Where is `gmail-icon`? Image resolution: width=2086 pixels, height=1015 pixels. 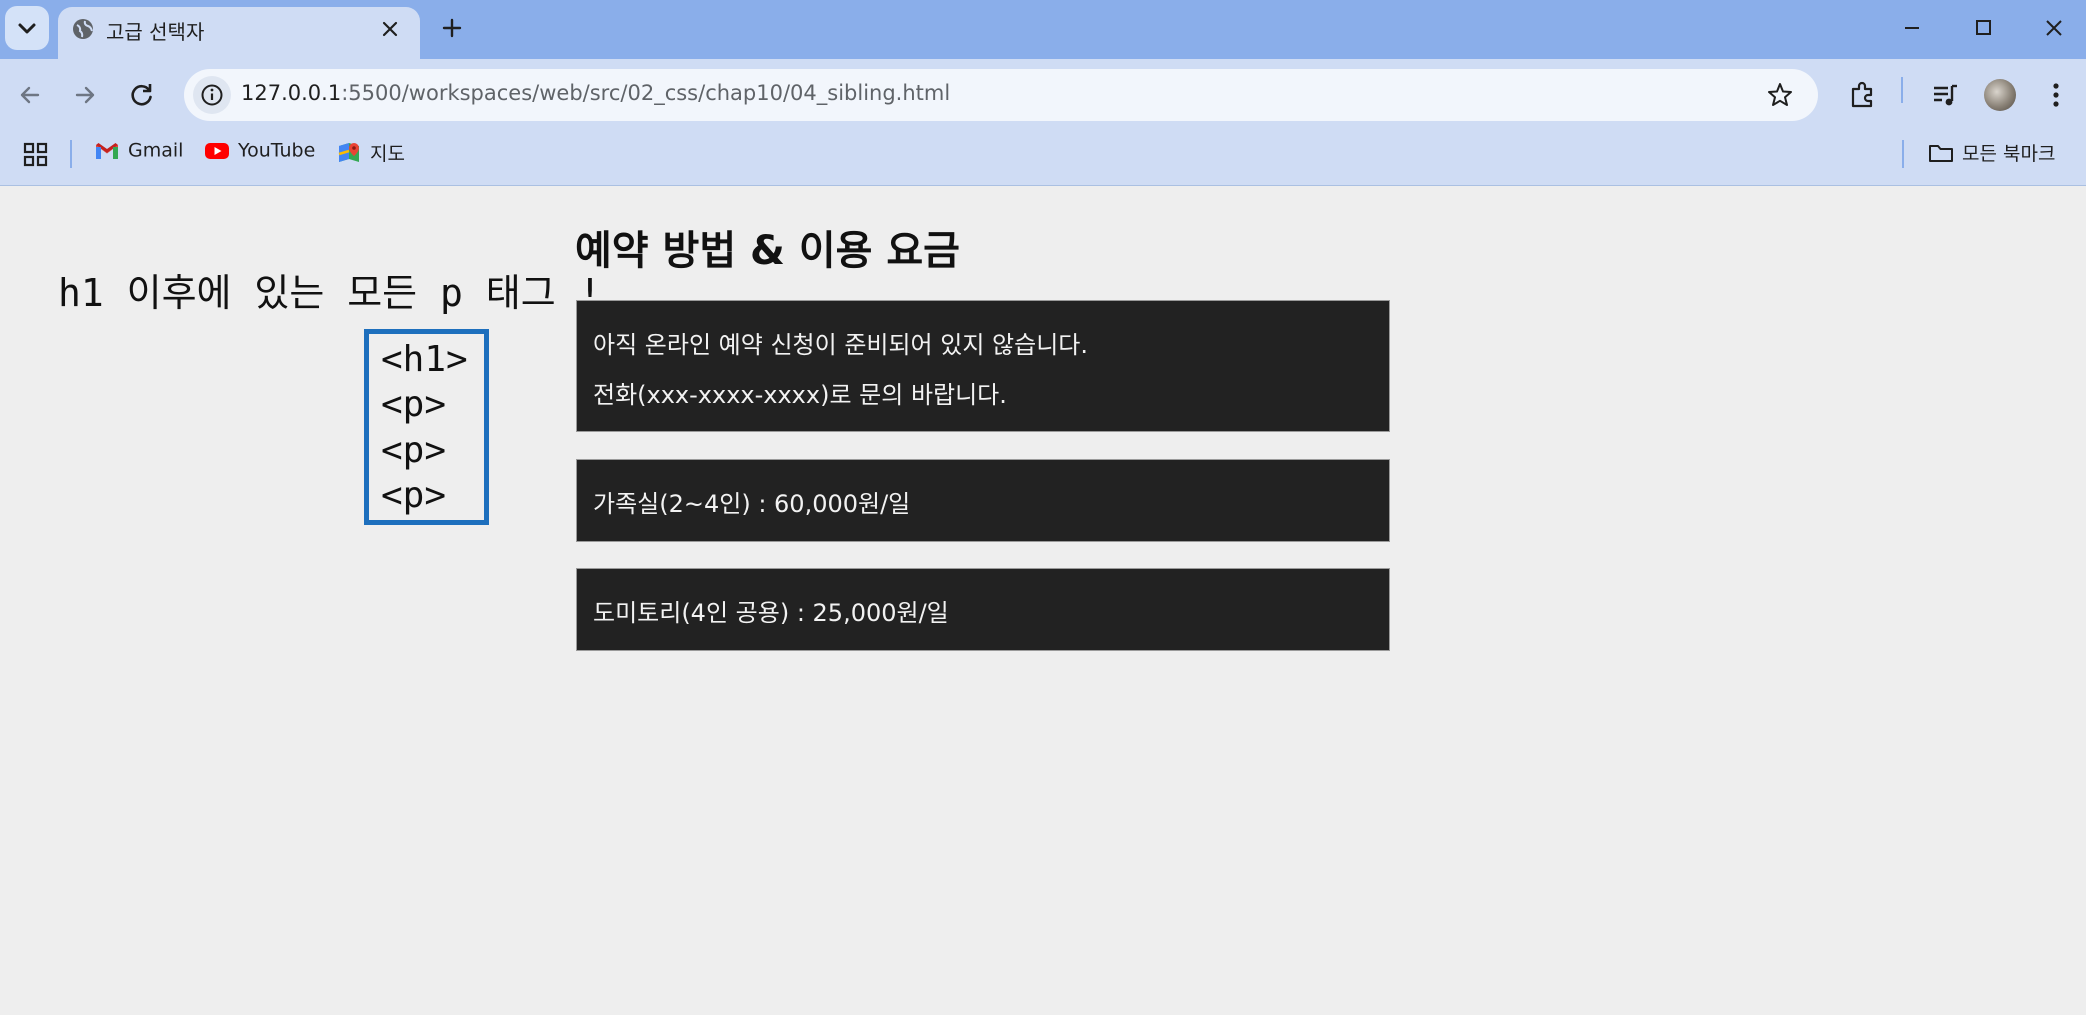 gmail-icon is located at coordinates (107, 150).